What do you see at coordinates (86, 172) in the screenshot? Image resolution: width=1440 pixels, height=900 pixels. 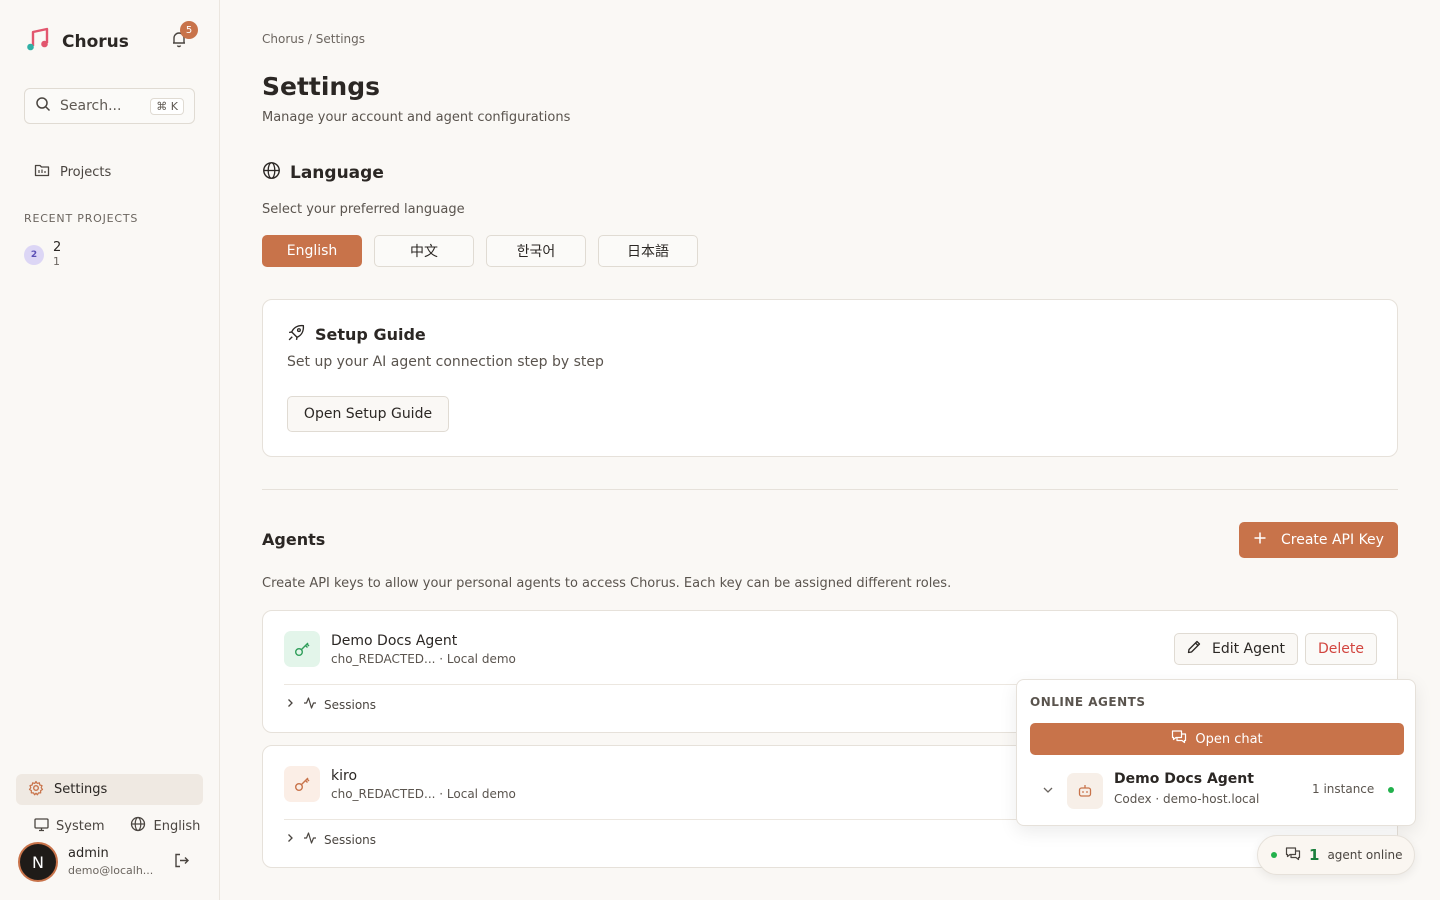 I see `nav-projects-label: Projects` at bounding box center [86, 172].